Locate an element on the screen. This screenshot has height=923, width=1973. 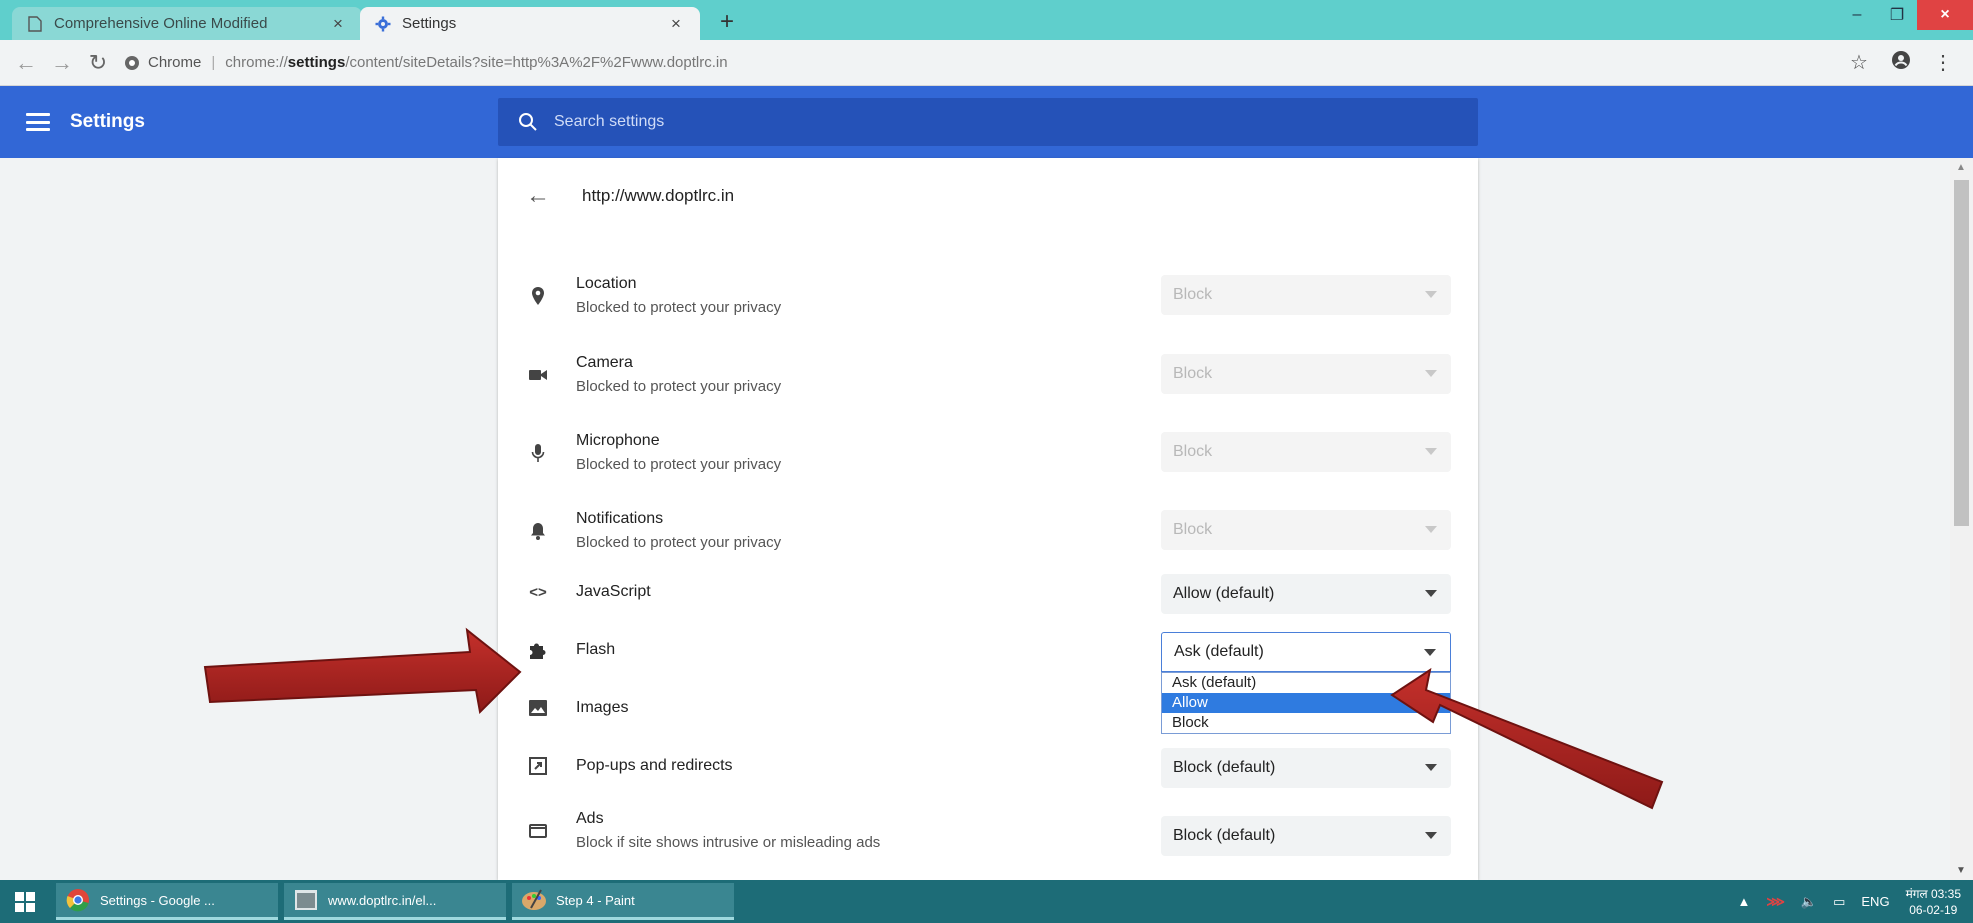
tab-comprehensive: Comprehensive Online Modified × is located at coordinates (187, 23).